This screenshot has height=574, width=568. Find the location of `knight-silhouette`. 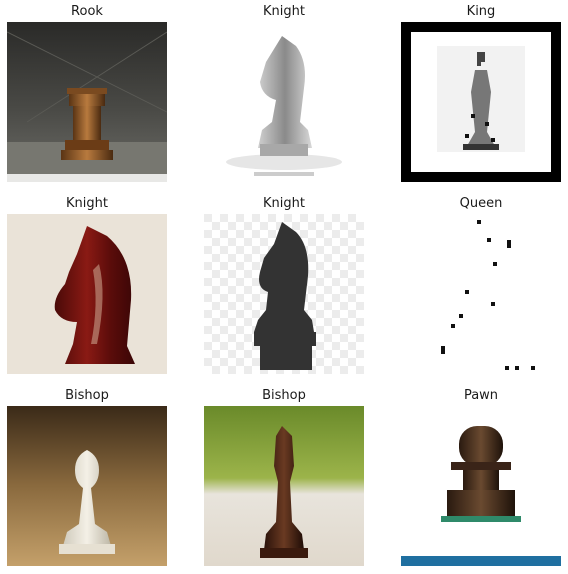

knight-silhouette is located at coordinates (284, 294).